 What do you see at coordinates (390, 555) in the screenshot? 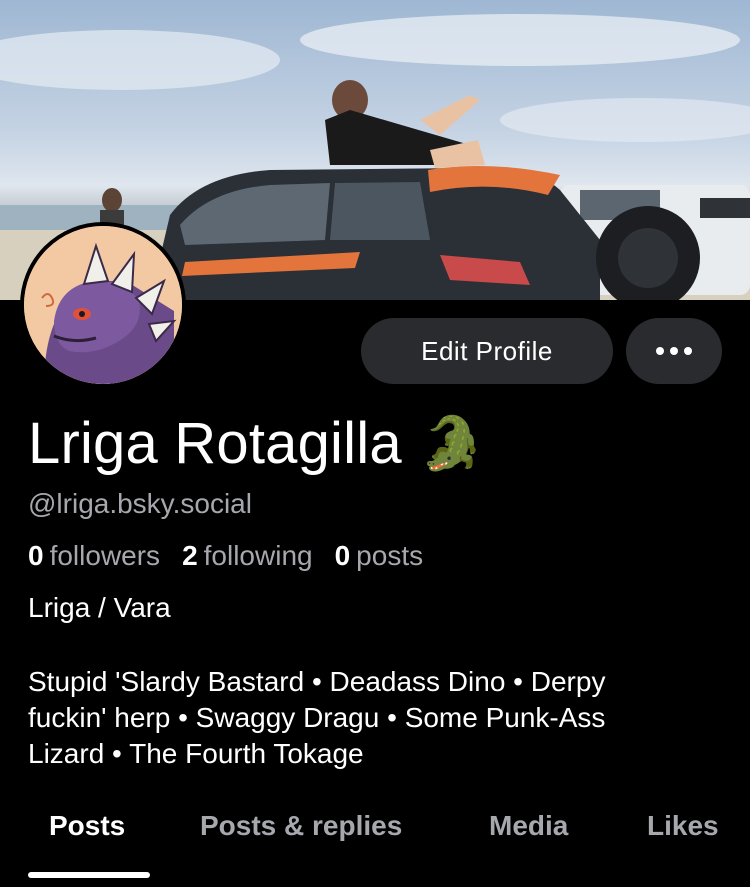
I see `posts-label: posts` at bounding box center [390, 555].